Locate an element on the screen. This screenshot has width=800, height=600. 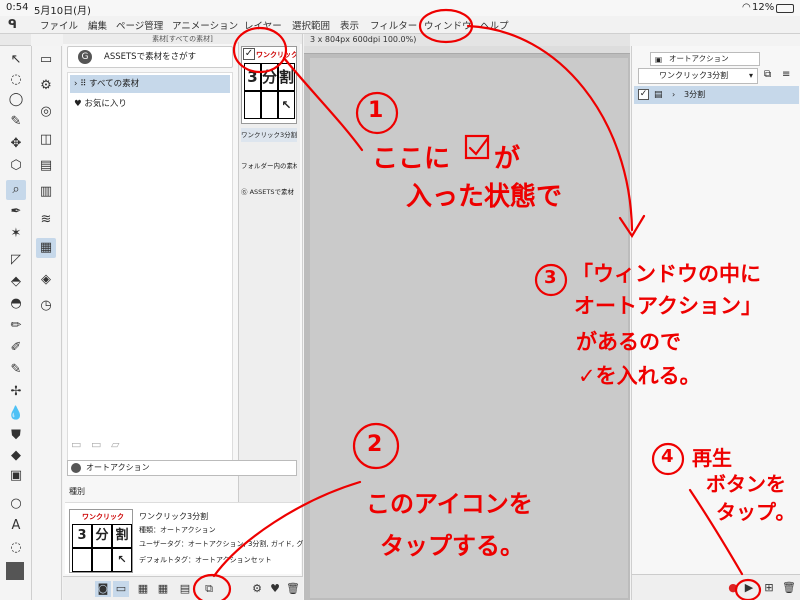
annotation-4-line3: タップ。 is located at coordinates (756, 512).